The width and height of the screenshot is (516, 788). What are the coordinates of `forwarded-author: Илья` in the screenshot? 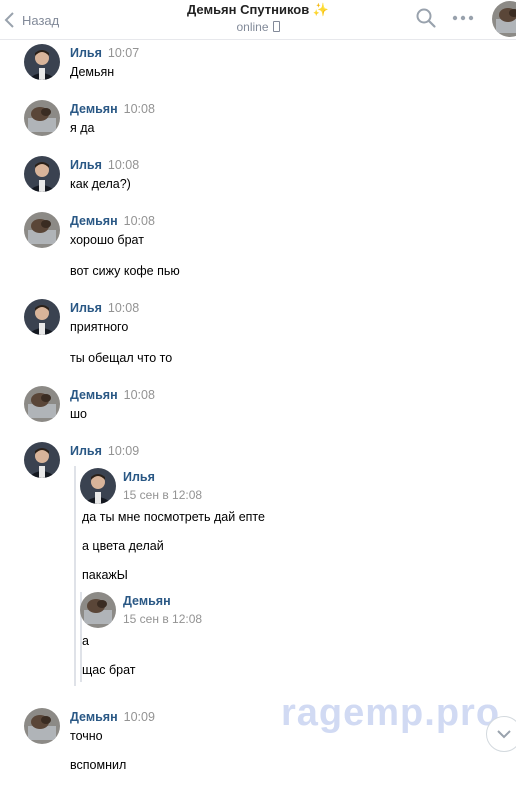 It's located at (139, 477).